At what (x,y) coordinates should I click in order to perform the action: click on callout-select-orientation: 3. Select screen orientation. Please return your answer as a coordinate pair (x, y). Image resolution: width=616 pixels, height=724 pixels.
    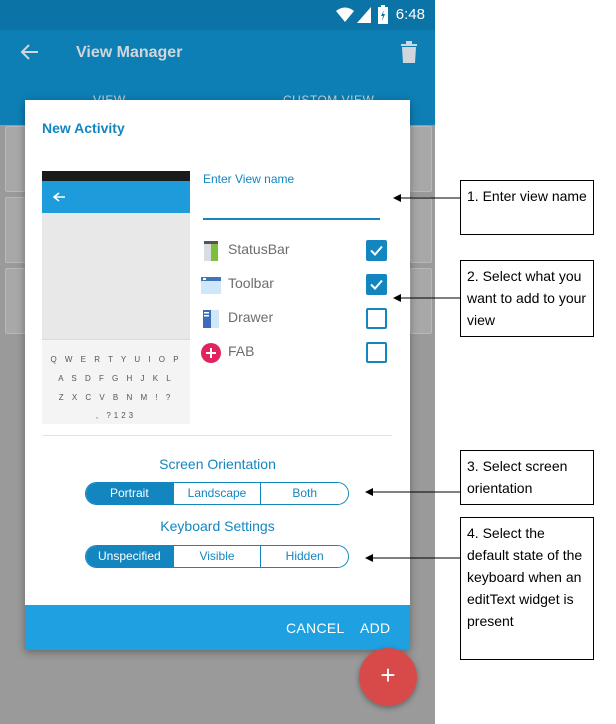
    Looking at the image, I should click on (527, 477).